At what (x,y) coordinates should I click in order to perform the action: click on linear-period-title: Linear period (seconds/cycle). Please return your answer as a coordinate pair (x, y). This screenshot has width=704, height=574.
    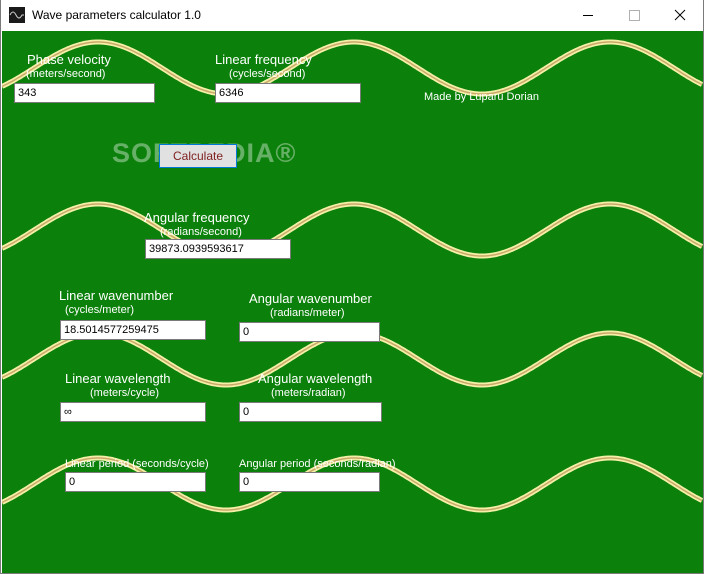
    Looking at the image, I should click on (137, 464).